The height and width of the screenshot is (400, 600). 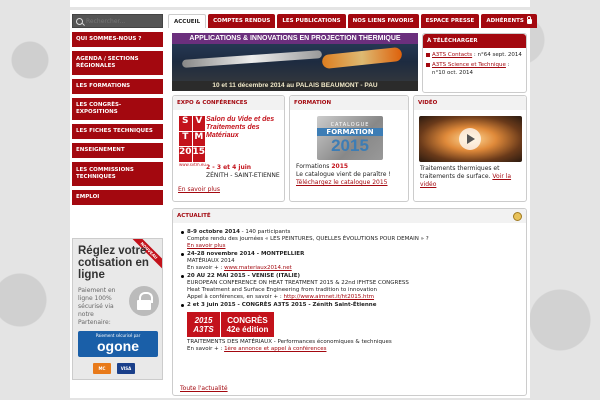 What do you see at coordinates (517, 216) in the screenshot?
I see `clock-icon` at bounding box center [517, 216].